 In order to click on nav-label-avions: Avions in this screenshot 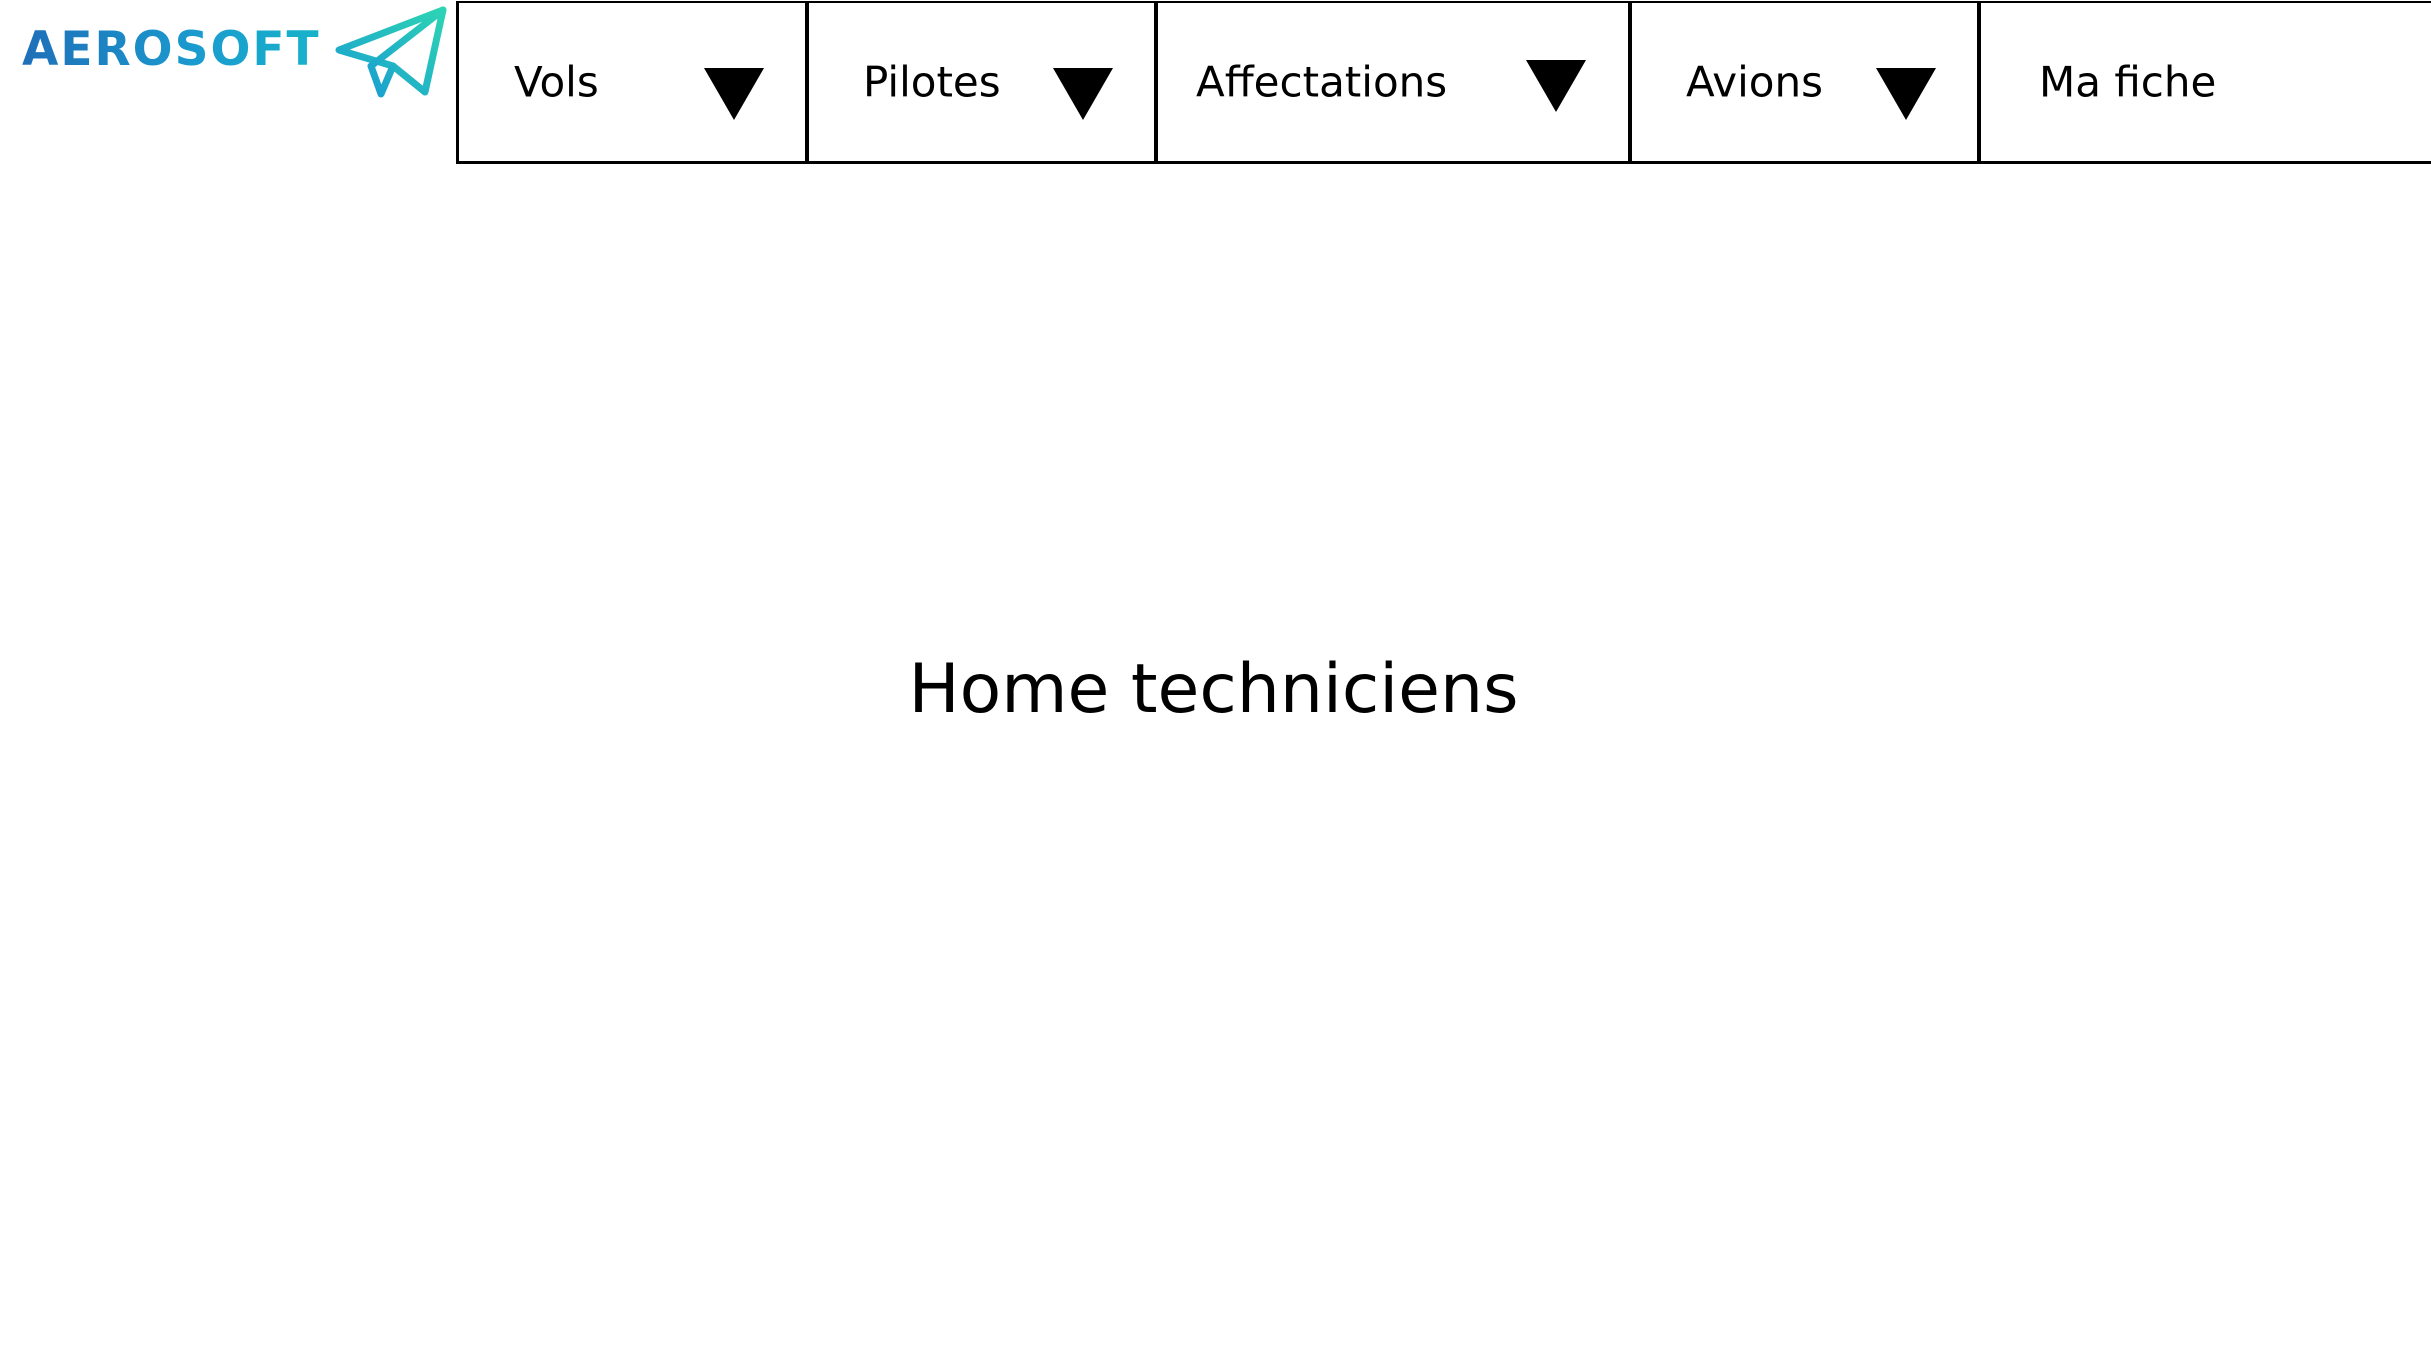, I will do `click(1754, 82)`.